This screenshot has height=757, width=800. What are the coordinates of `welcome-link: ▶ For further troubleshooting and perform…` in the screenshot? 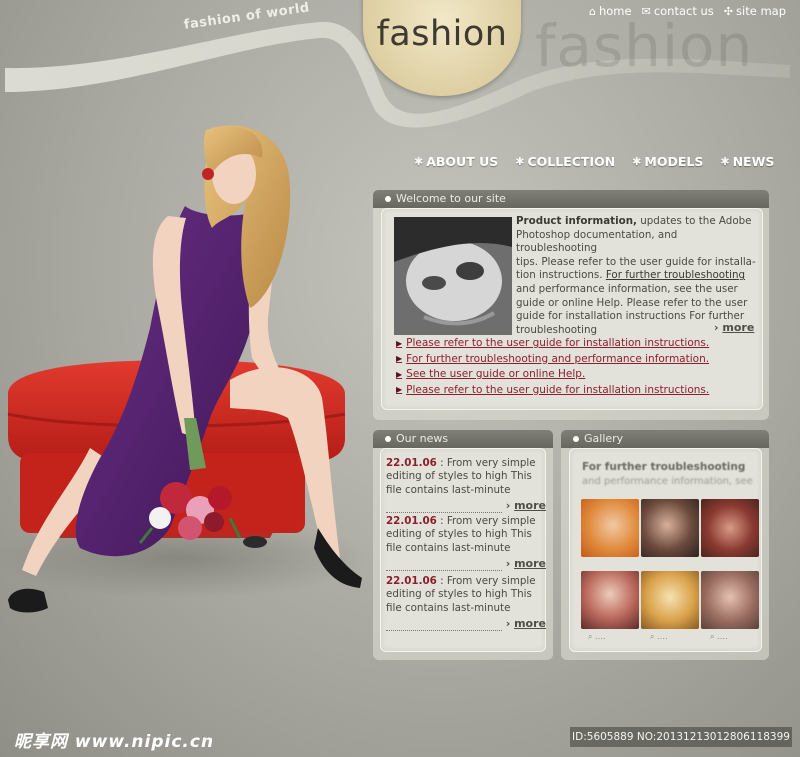 It's located at (552, 359).